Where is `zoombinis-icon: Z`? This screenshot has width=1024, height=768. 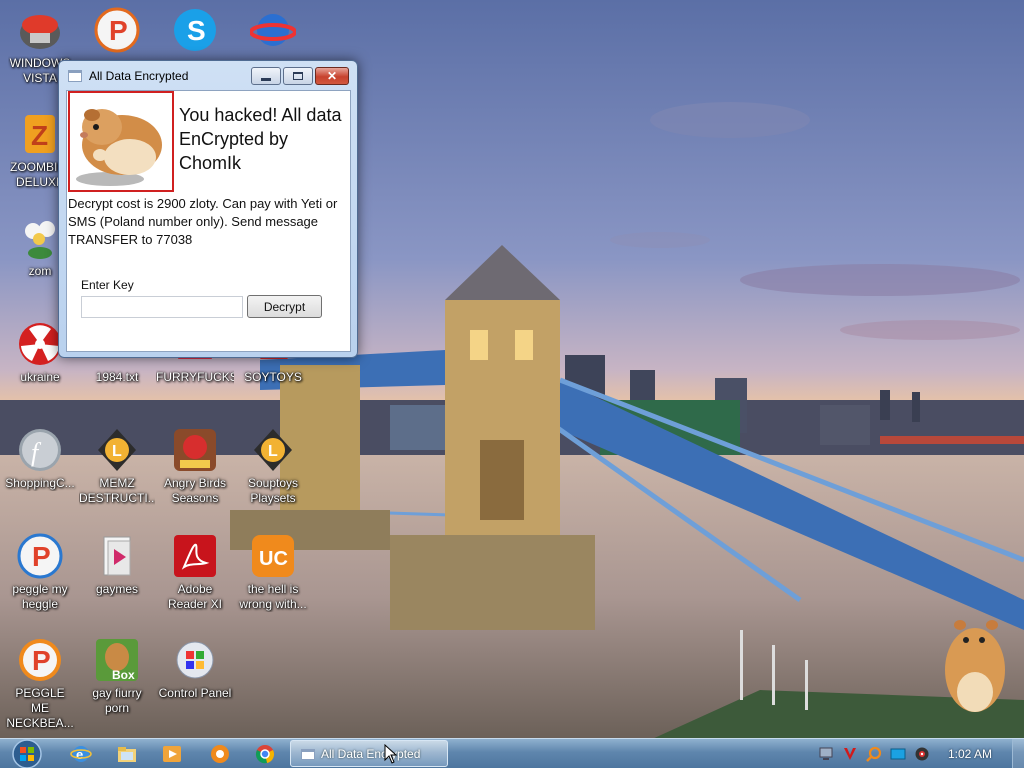 zoombinis-icon: Z is located at coordinates (40, 134).